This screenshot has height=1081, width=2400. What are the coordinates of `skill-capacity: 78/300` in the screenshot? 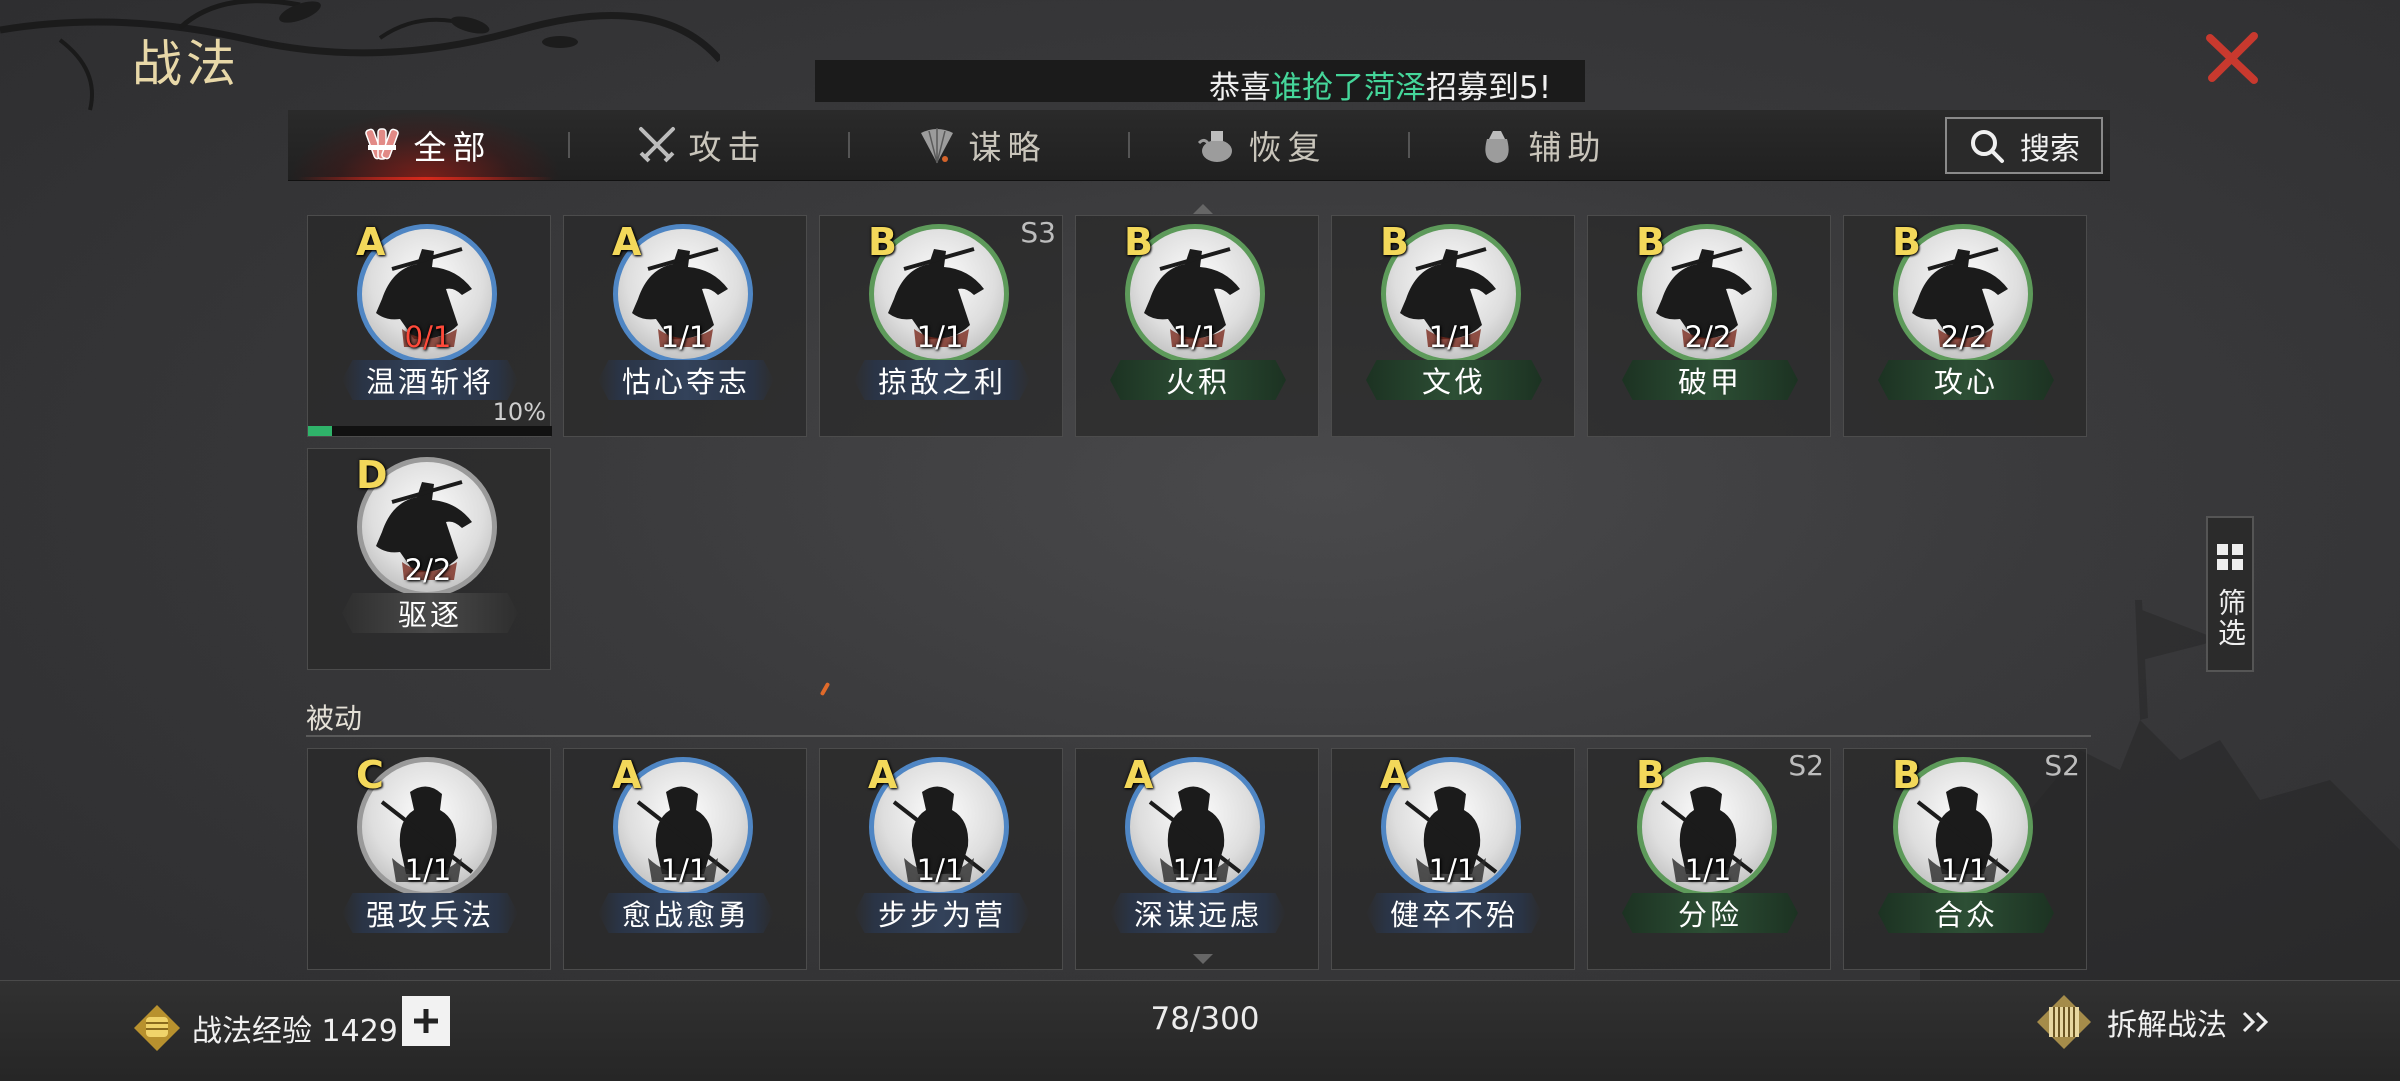 It's located at (1205, 1019).